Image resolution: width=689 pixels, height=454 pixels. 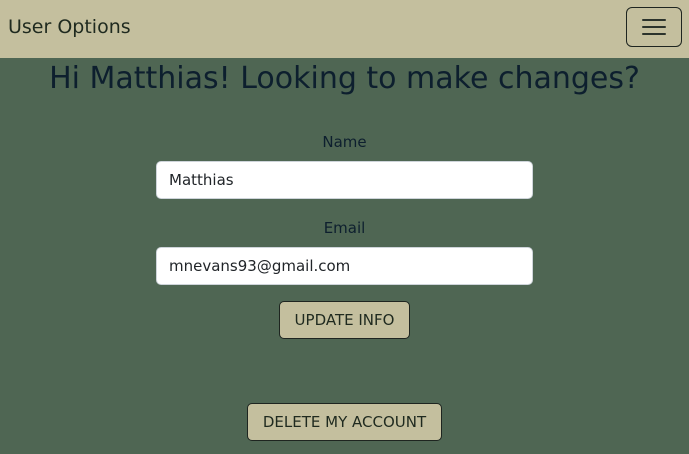 I want to click on navbar-brand: User Options, so click(x=69, y=27).